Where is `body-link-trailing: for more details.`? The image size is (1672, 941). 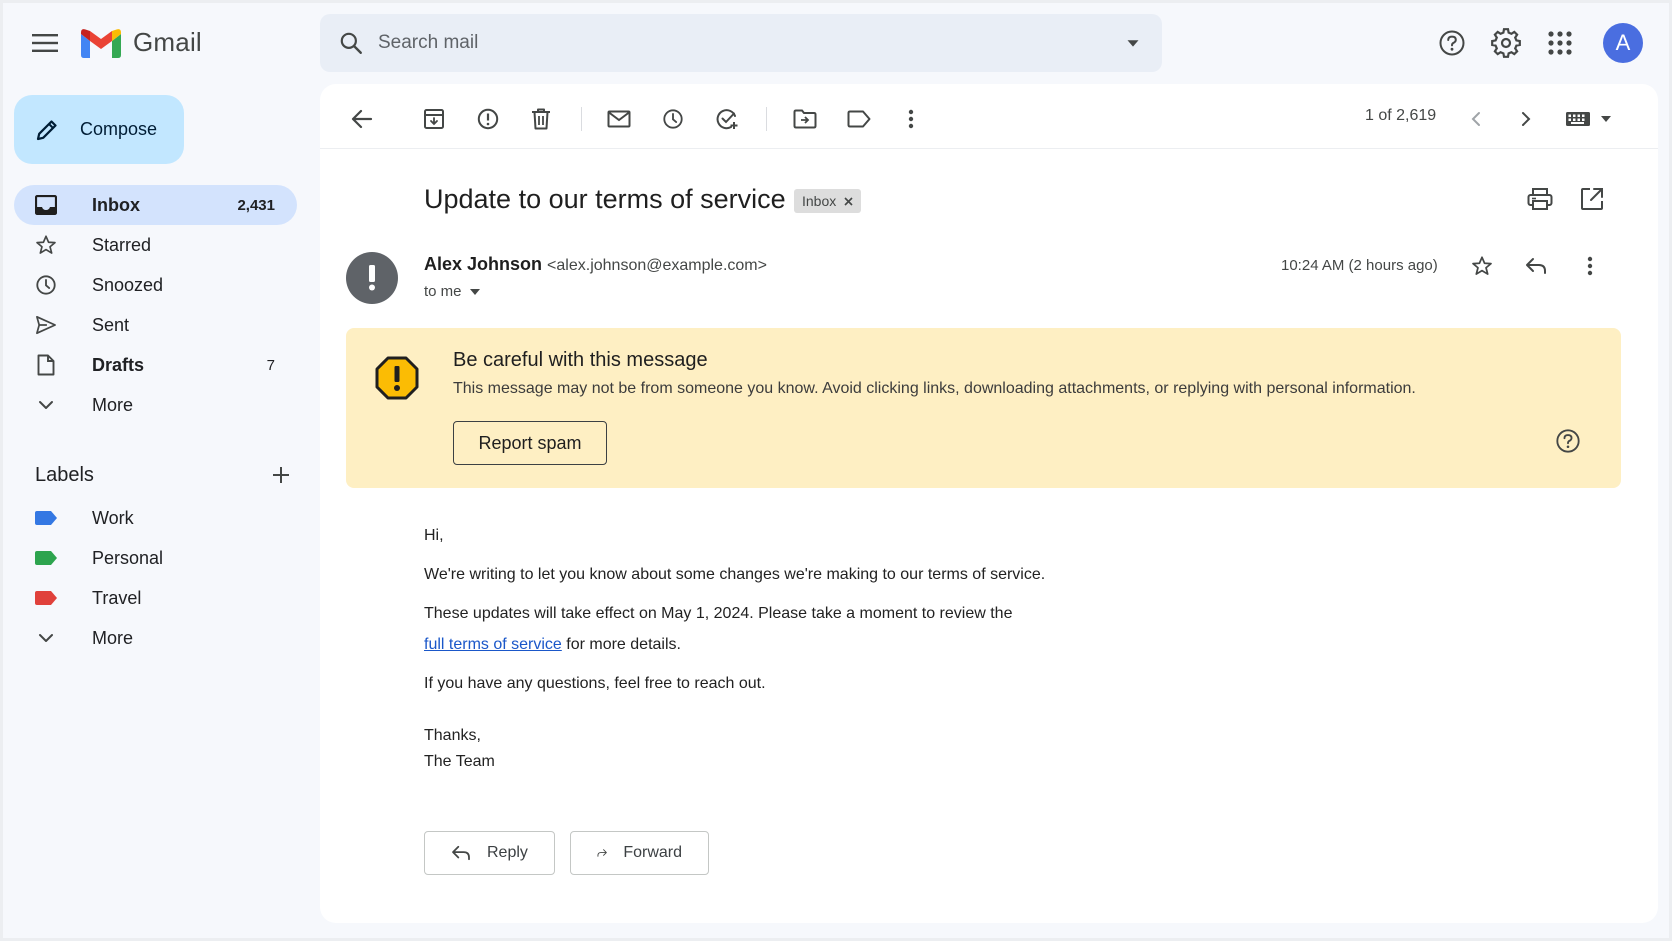
body-link-trailing: for more details. is located at coordinates (621, 644).